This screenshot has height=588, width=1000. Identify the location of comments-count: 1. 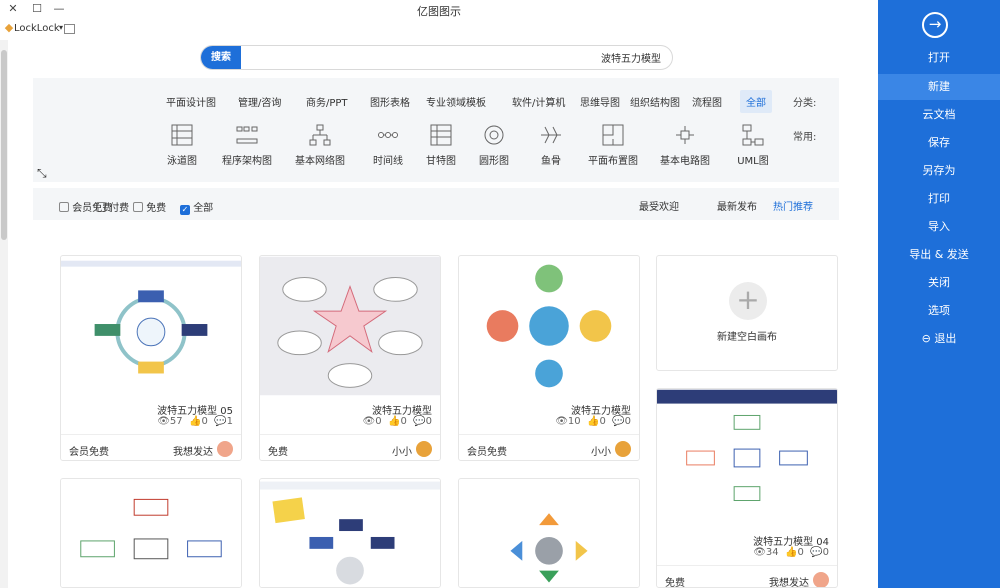
(229, 421).